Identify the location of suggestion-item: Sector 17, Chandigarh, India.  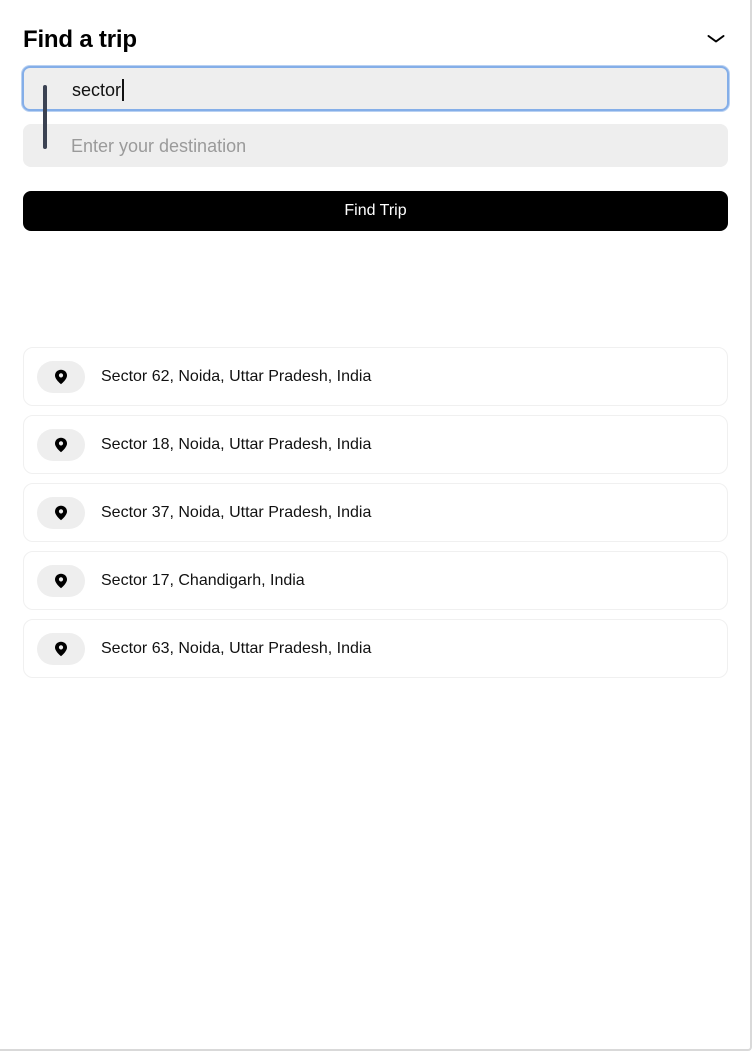
(375, 580).